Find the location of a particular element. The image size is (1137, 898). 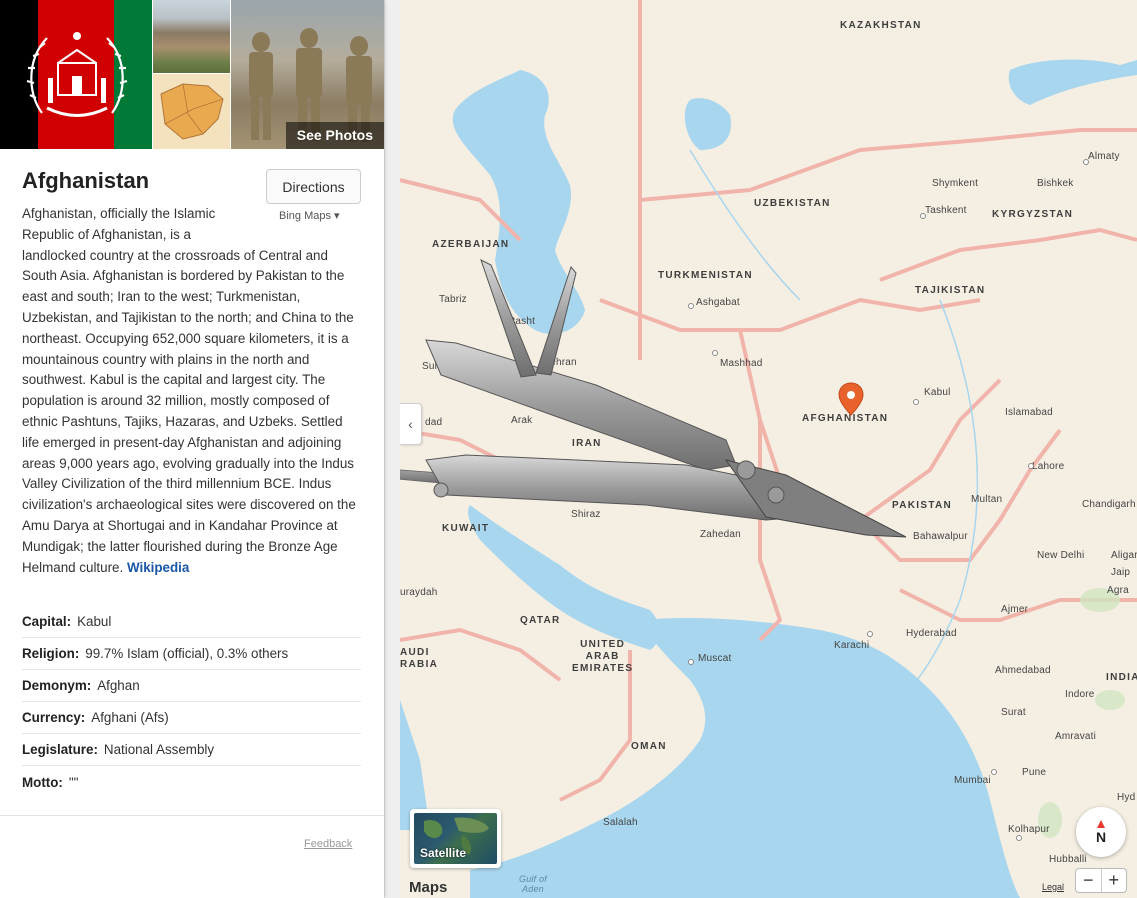

compass-north-label: N is located at coordinates (1101, 837).